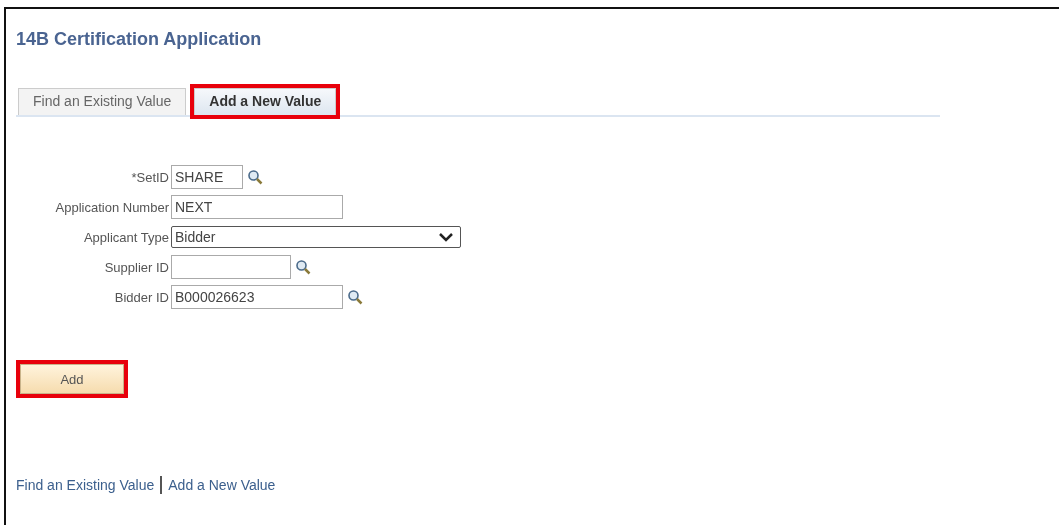 This screenshot has width=1059, height=525. What do you see at coordinates (257, 297) in the screenshot?
I see `input-field: B000026623` at bounding box center [257, 297].